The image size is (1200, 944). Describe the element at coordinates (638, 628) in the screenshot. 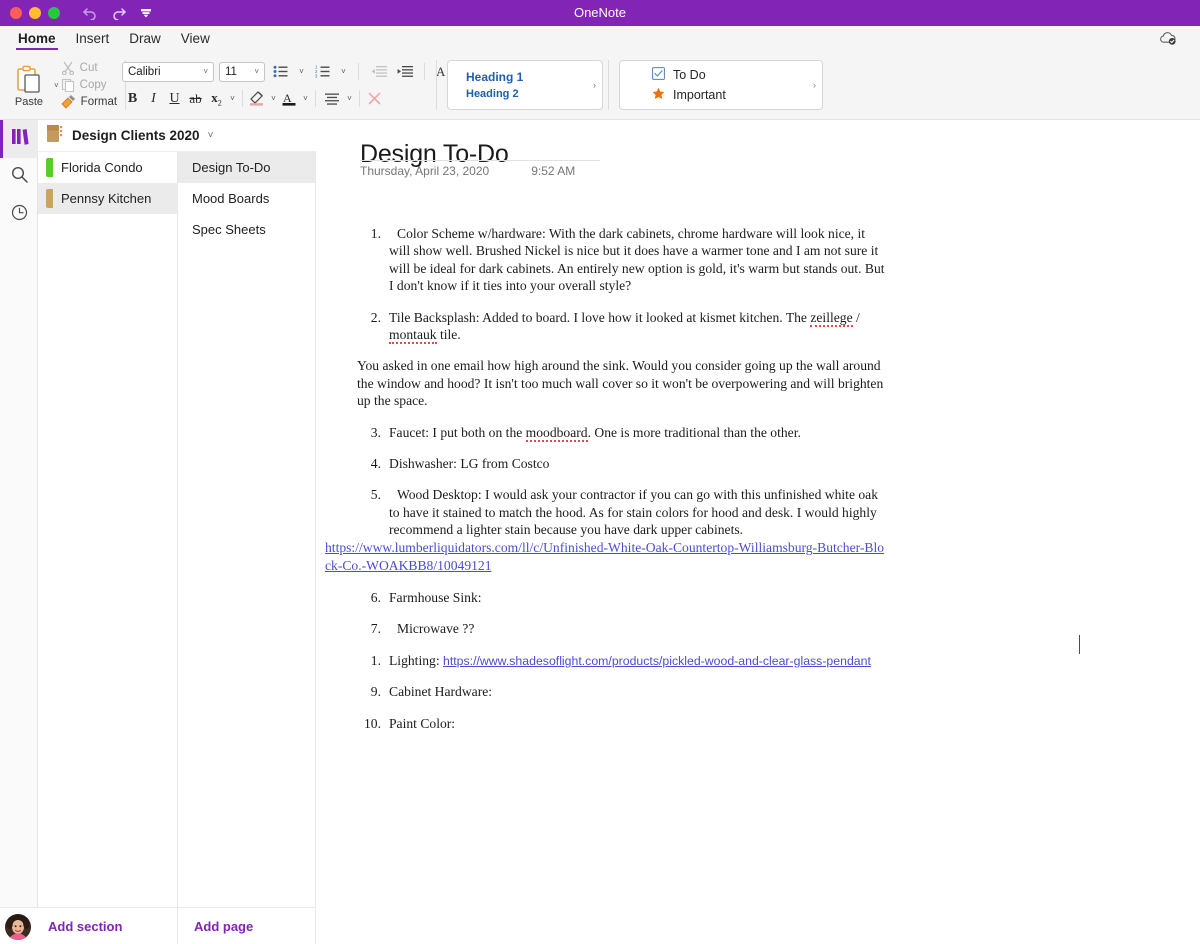

I see `list-text: Microwave ??` at that location.